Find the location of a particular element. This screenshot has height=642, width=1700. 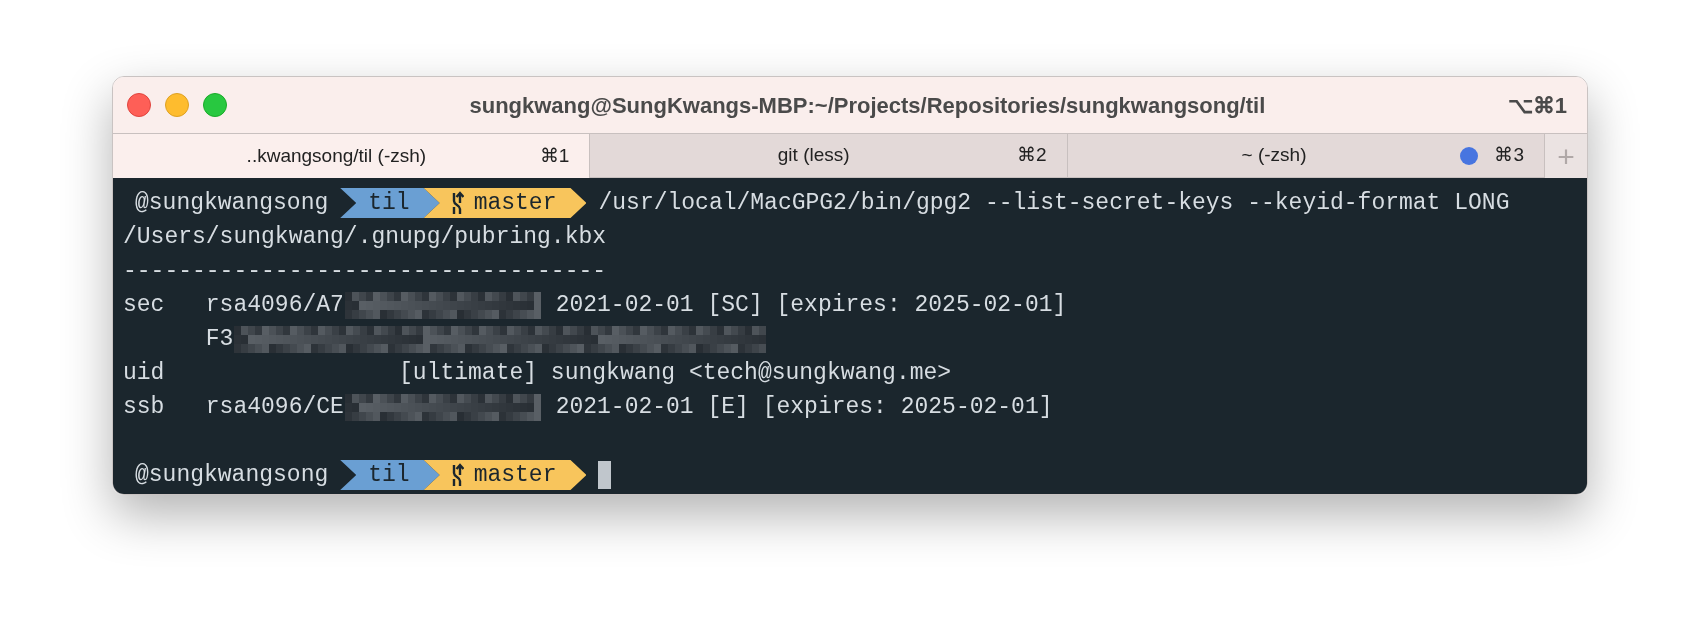

output-line: 2021-02-01 [E] [expires: 2025-02-01] is located at coordinates (803, 407).